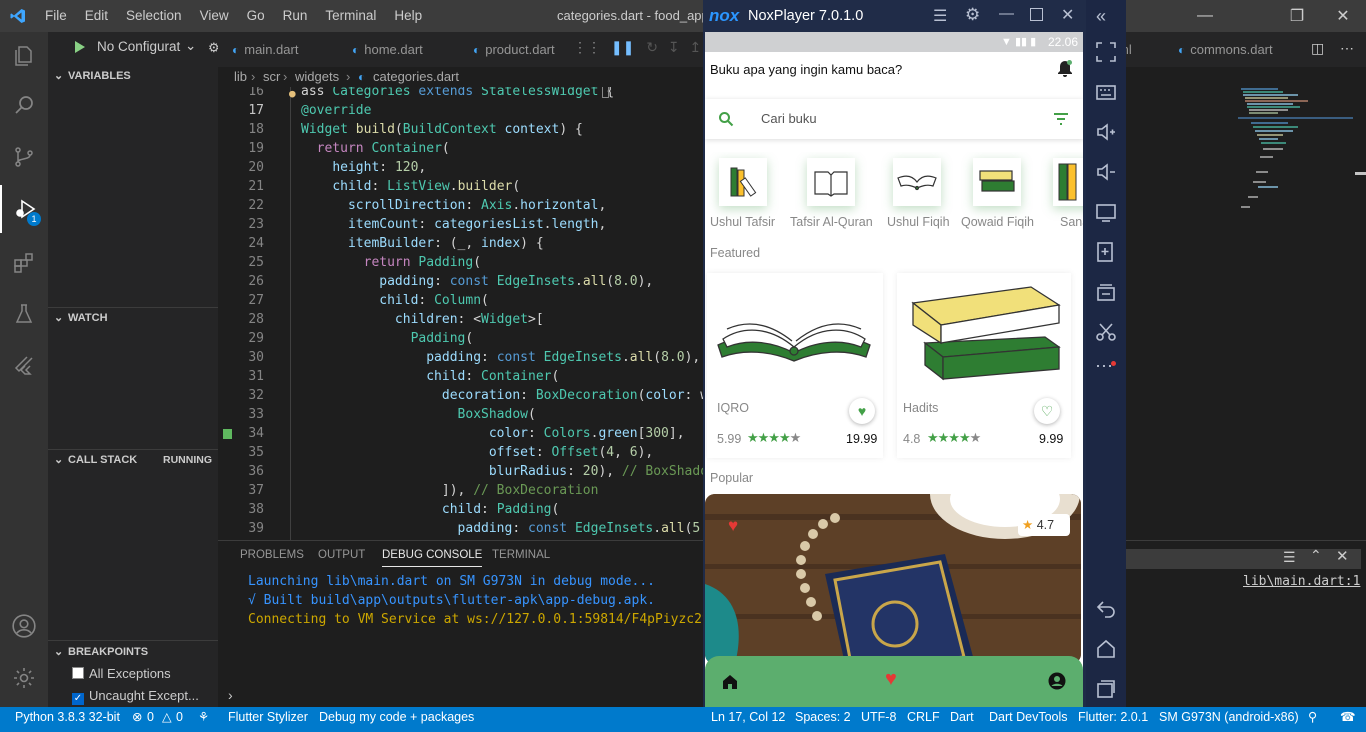 This screenshot has width=1366, height=732. Describe the element at coordinates (137, 717) in the screenshot. I see `error-icon: ⊗` at that location.